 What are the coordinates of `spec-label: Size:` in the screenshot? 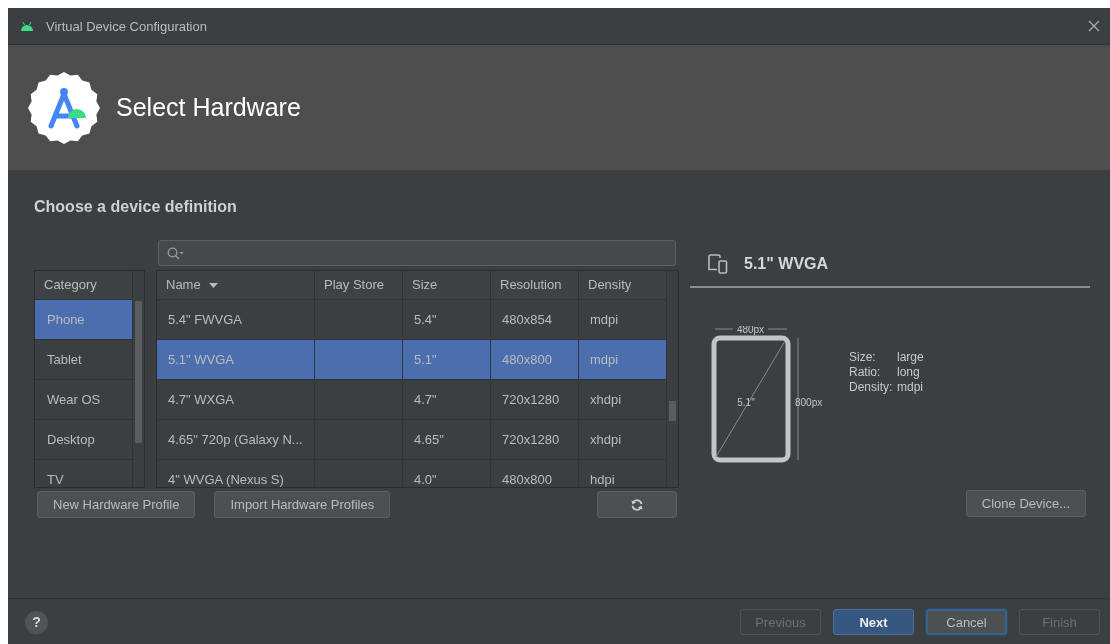 It's located at (863, 357).